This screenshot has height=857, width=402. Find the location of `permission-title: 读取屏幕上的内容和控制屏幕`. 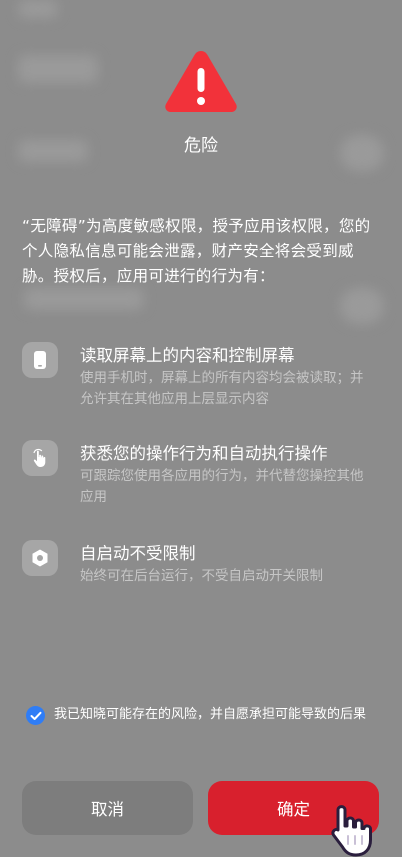

permission-title: 读取屏幕上的内容和控制屏幕 is located at coordinates (187, 355).